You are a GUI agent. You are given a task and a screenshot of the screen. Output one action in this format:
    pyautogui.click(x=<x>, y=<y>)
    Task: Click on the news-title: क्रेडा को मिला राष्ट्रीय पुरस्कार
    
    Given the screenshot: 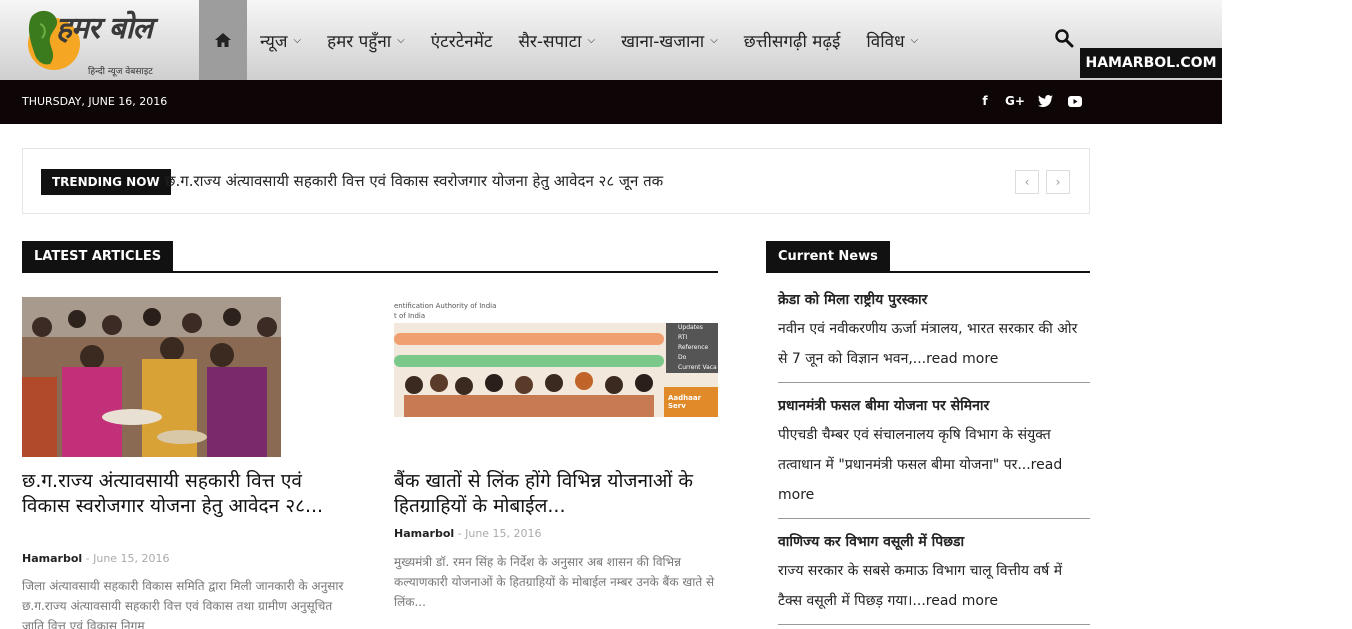 What is the action you would take?
    pyautogui.click(x=934, y=300)
    